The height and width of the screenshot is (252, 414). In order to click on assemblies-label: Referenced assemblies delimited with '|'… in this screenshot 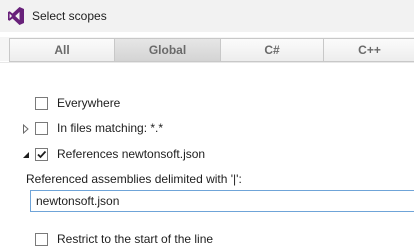, I will do `click(134, 179)`.